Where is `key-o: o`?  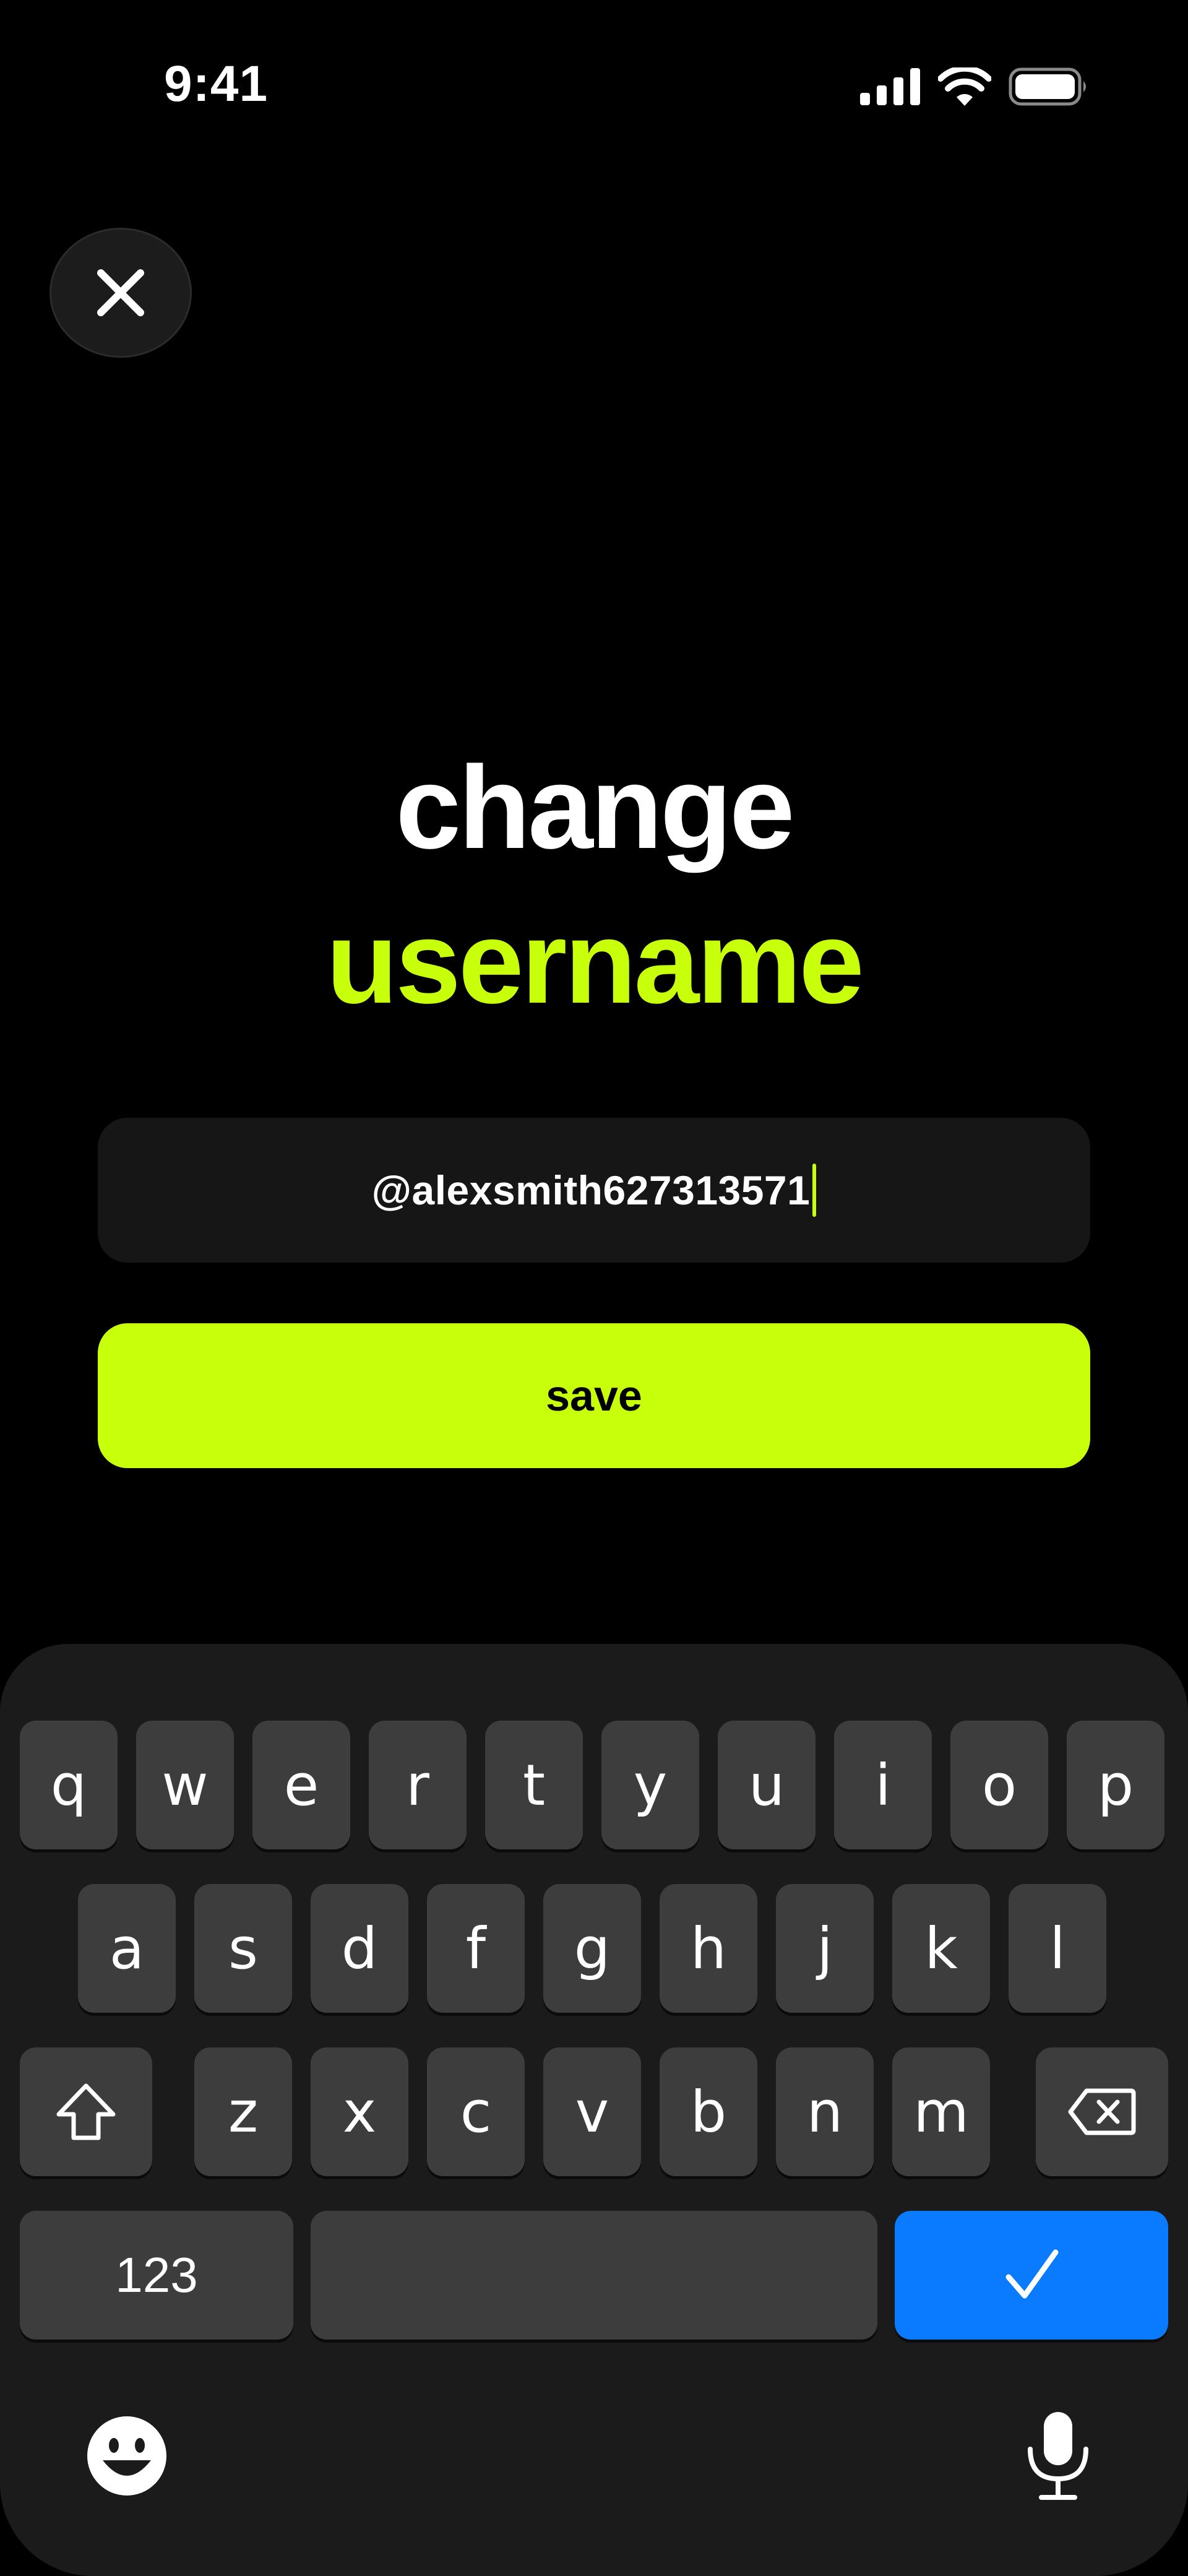 key-o: o is located at coordinates (999, 1785).